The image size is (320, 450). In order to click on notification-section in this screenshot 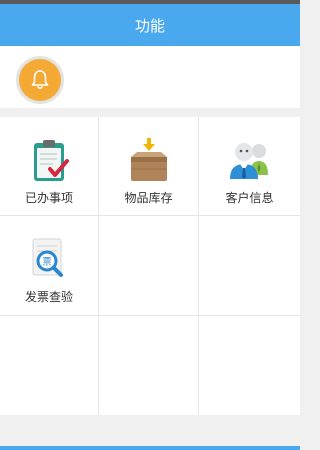, I will do `click(150, 77)`.